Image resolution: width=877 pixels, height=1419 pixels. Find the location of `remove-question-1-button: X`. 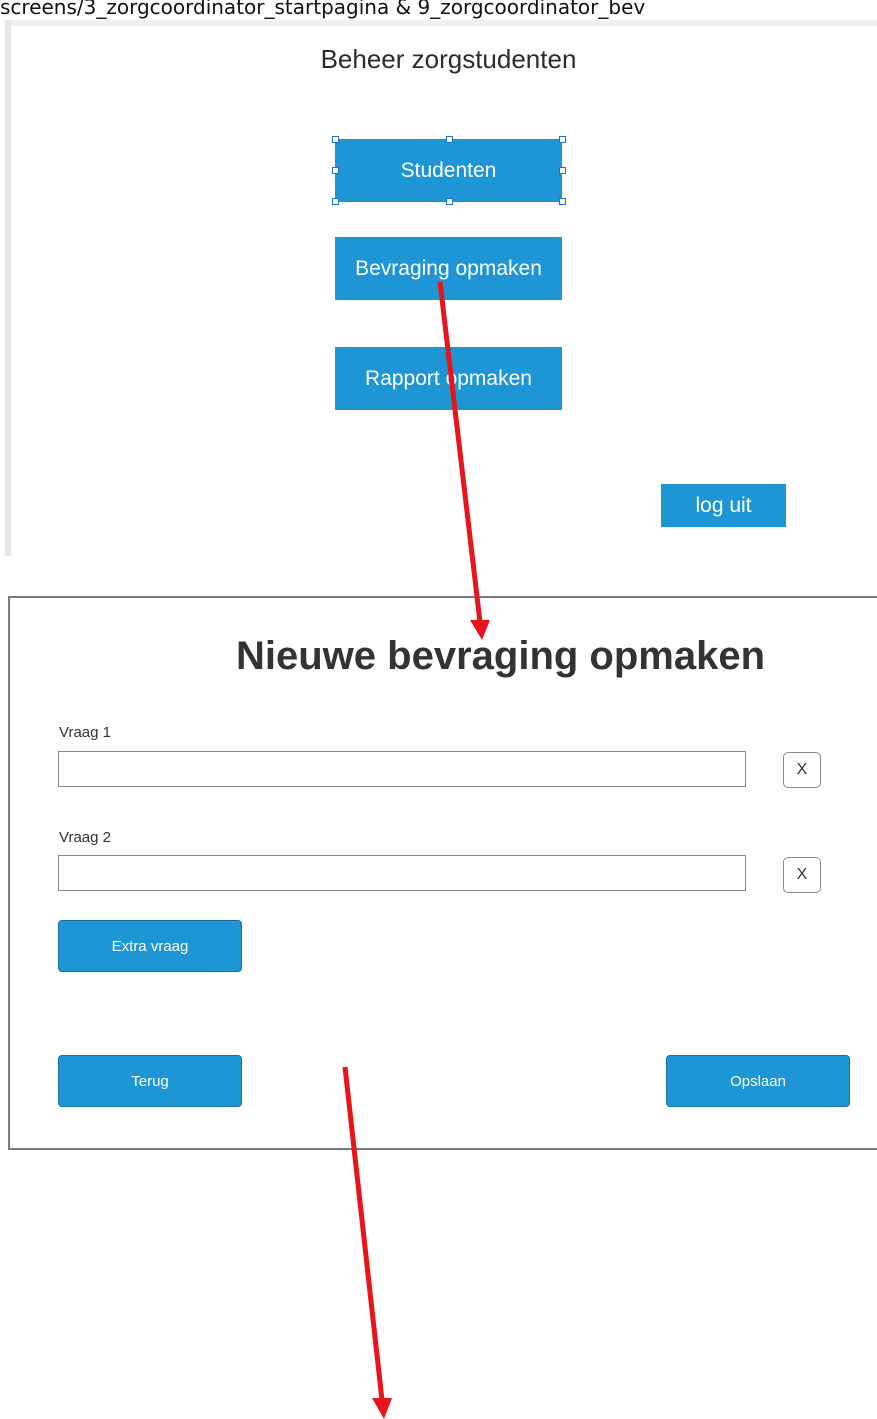

remove-question-1-button: X is located at coordinates (802, 770).